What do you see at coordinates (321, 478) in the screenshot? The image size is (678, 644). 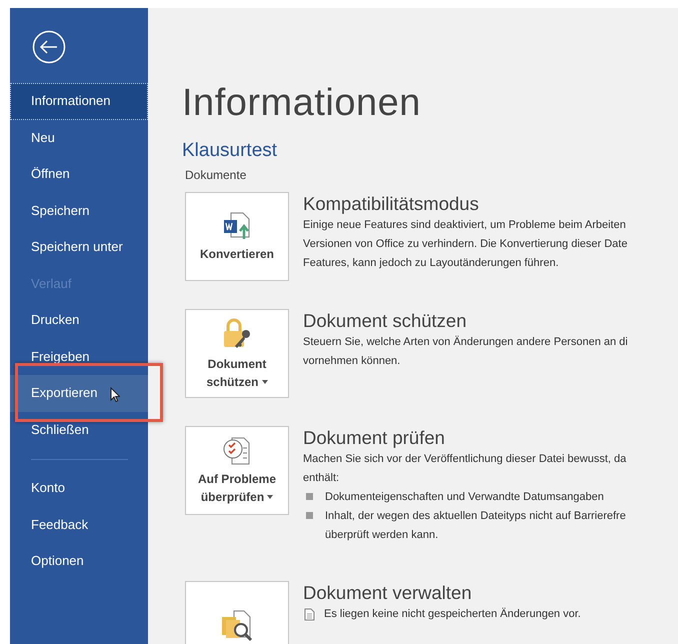 I see `section-description: enthält:` at bounding box center [321, 478].